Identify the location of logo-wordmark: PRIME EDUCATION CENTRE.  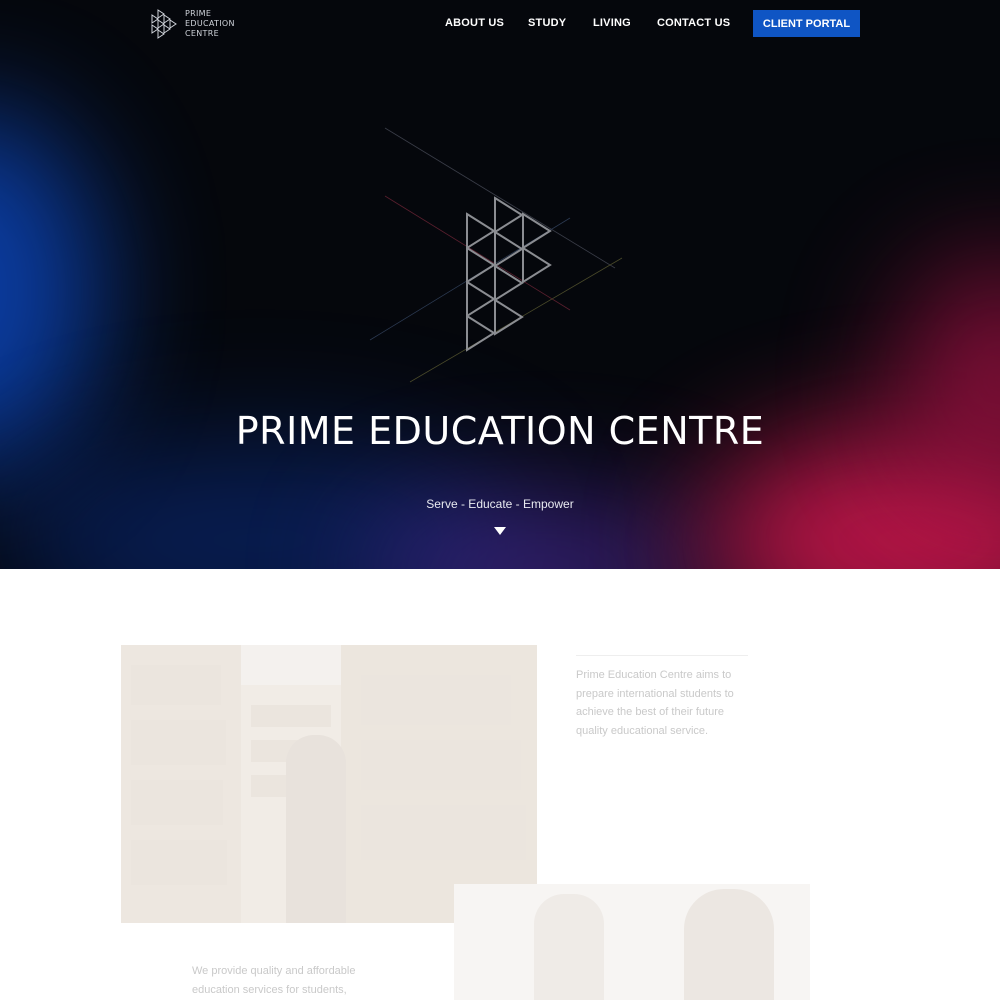
(210, 24).